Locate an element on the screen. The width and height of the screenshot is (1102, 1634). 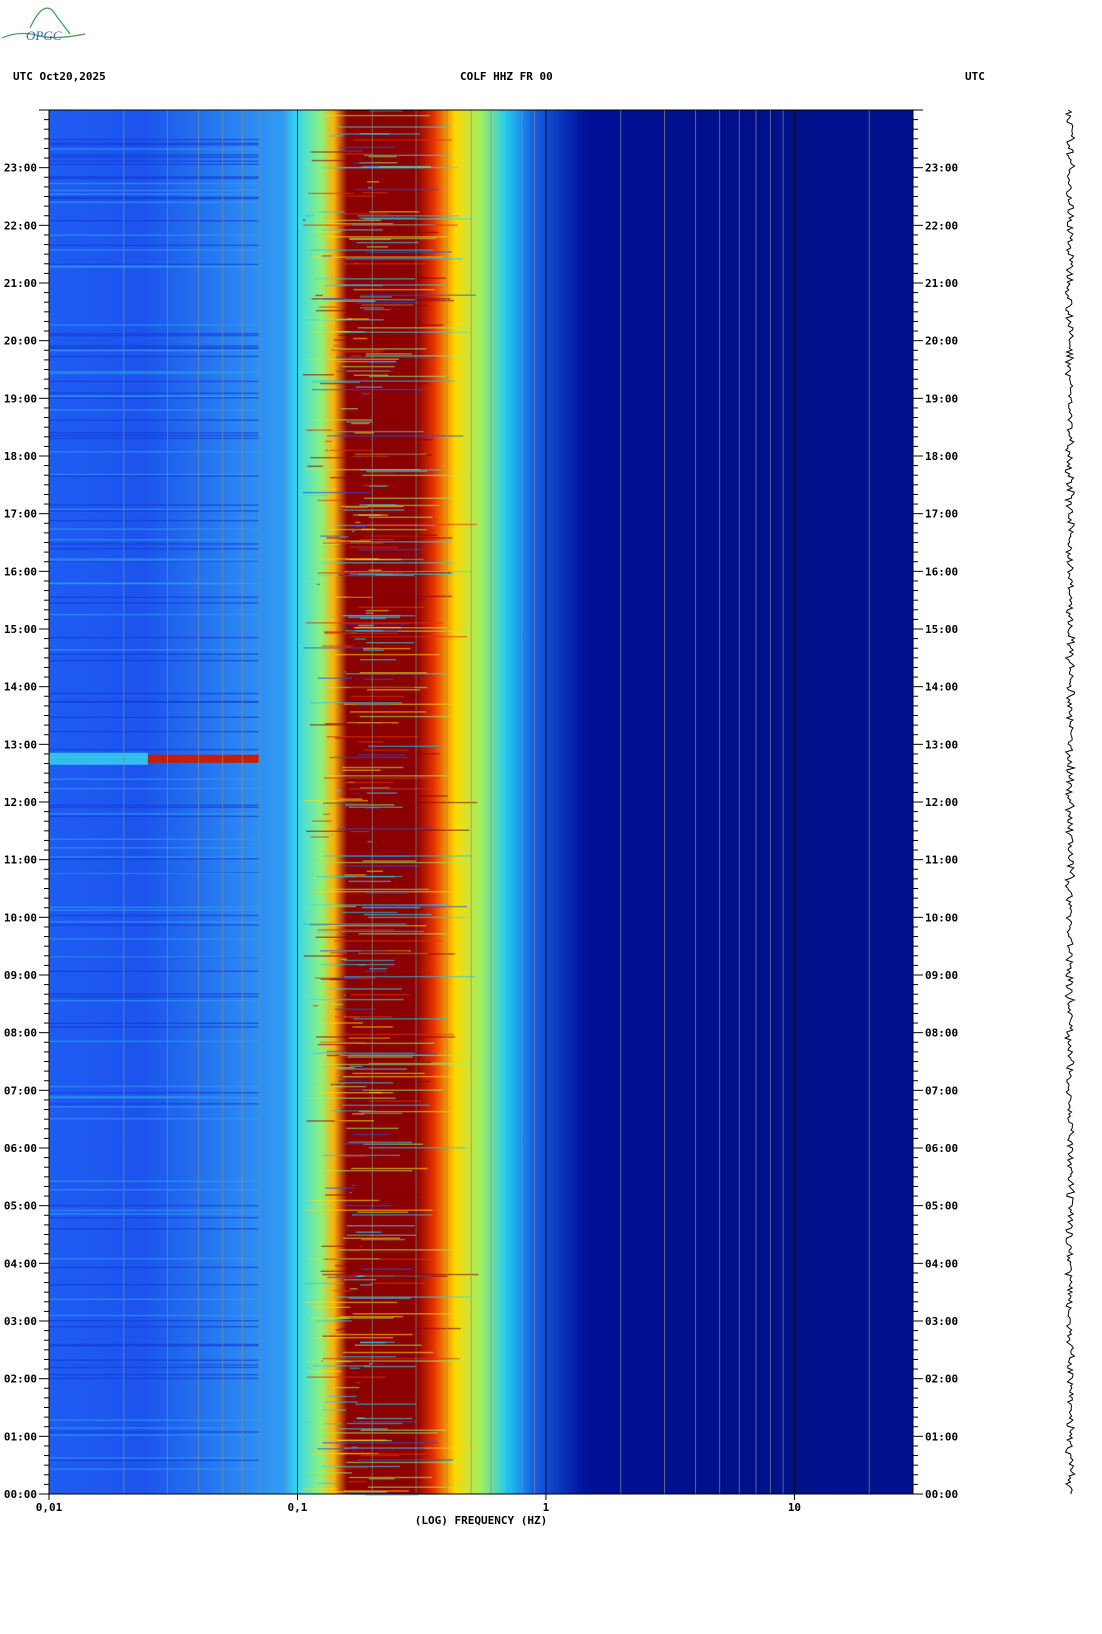
y-tick-label-left: 00:00 is located at coordinates (20, 1494).